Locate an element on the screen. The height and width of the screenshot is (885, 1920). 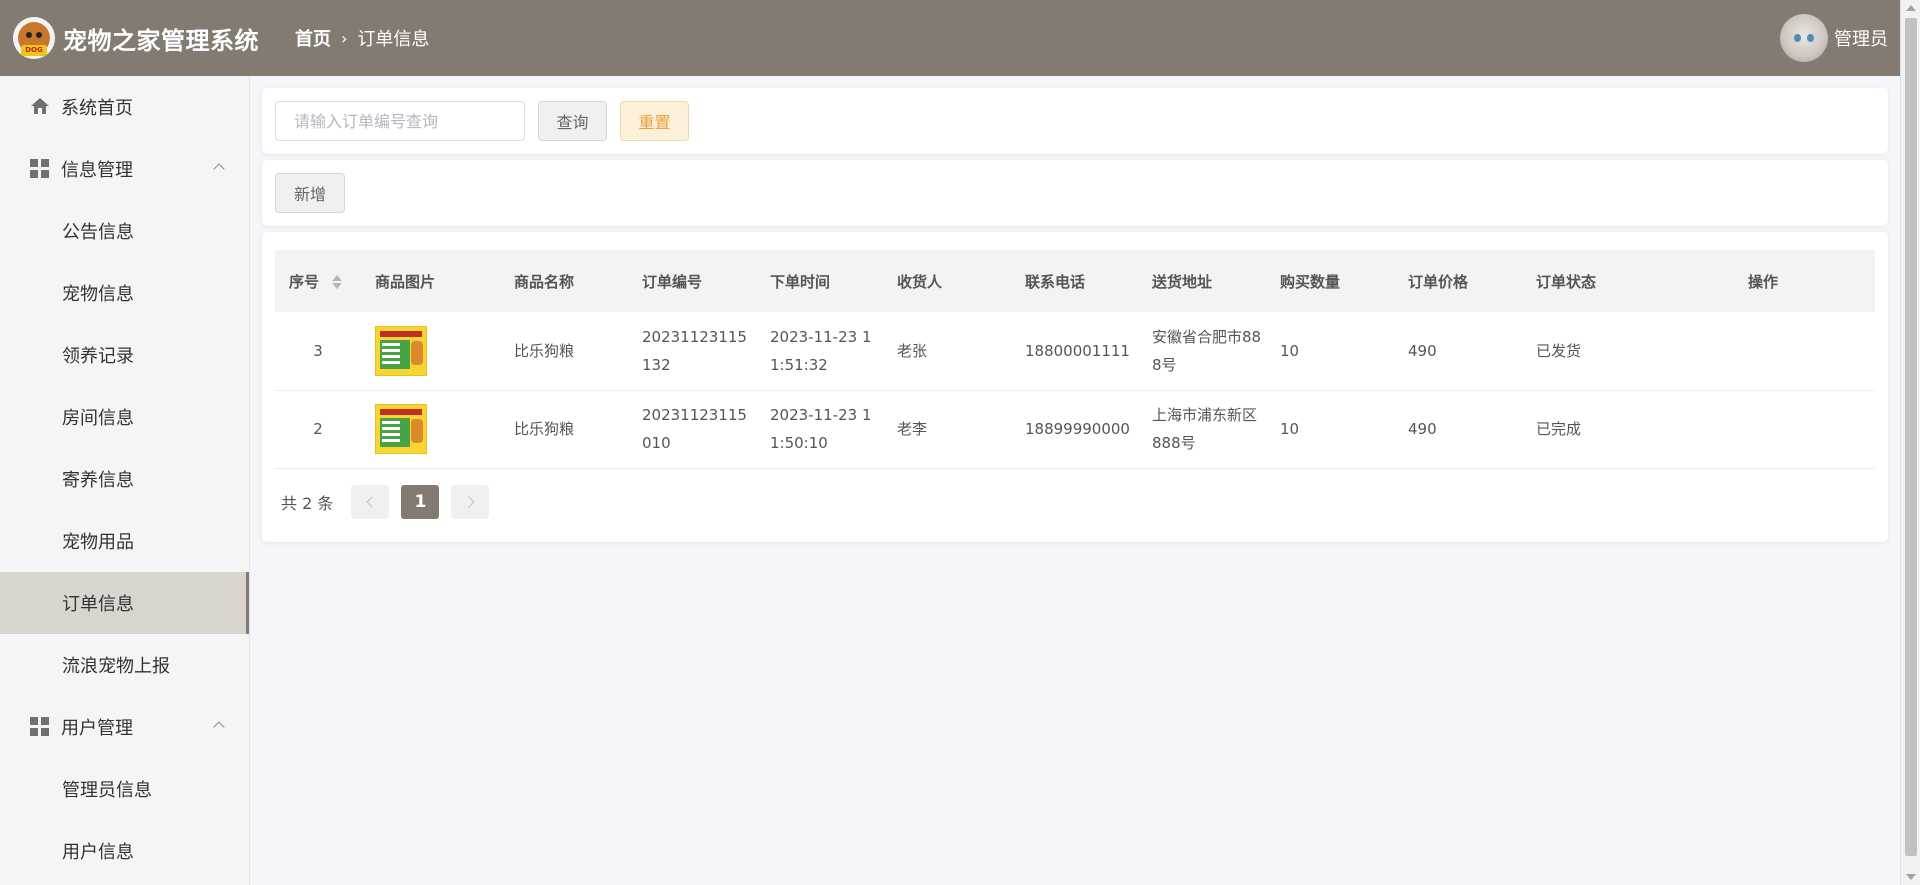
sidebar-item-label: 房间信息 is located at coordinates (98, 418).